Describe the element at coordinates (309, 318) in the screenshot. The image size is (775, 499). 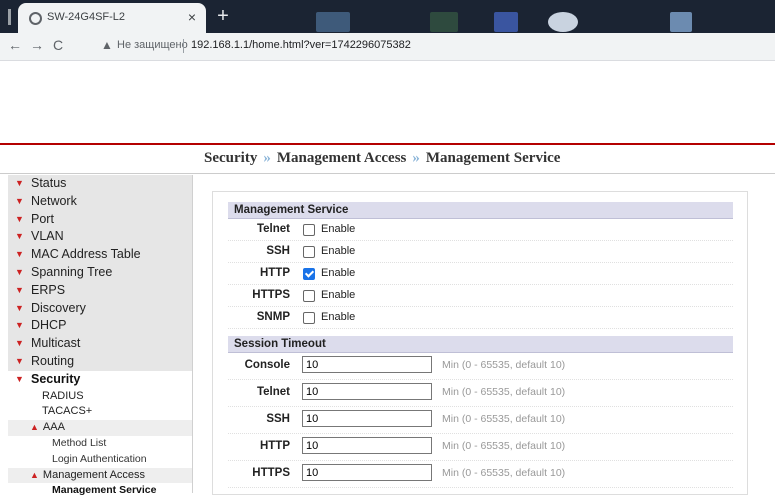
I see `snmp-enable-checkbox` at that location.